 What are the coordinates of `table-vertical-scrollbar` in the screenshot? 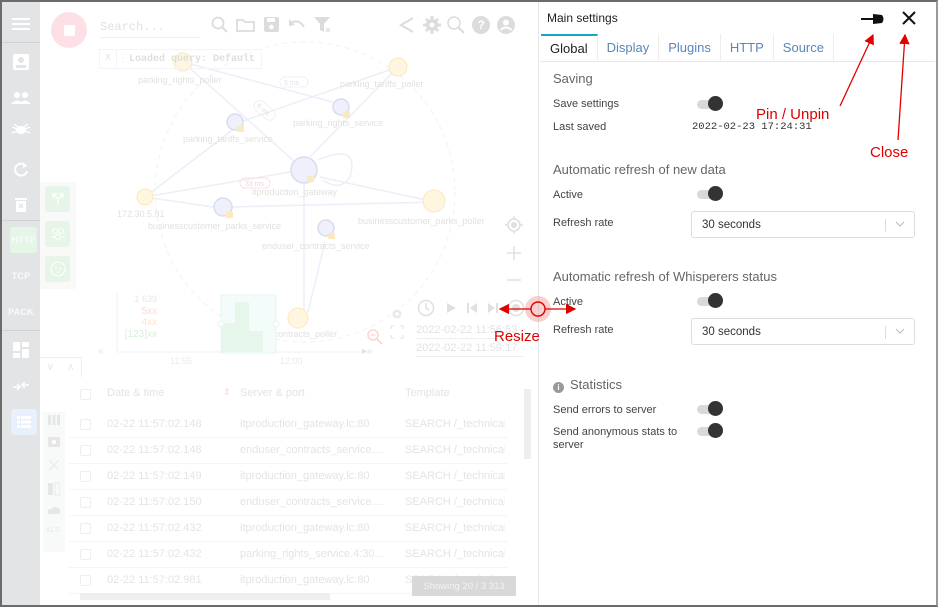 It's located at (527, 487).